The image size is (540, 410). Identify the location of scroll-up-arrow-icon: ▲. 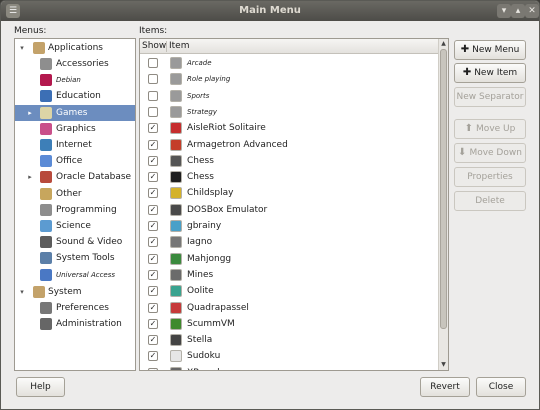
(443, 44).